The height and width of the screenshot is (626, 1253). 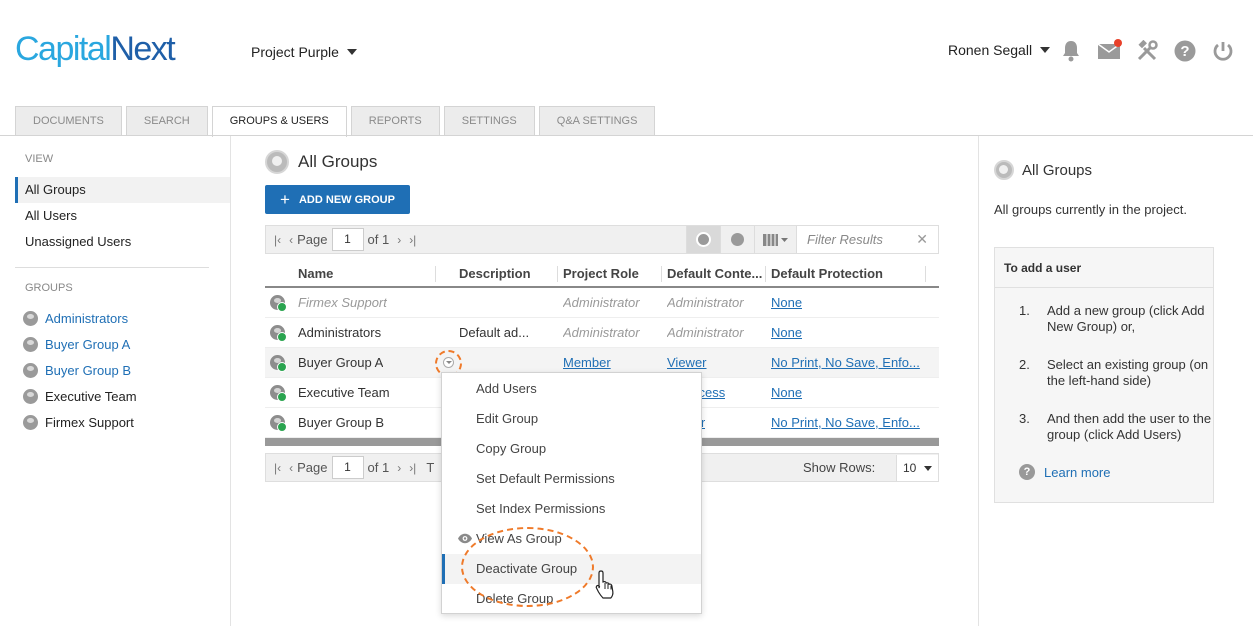 I want to click on column-header-description: Description, so click(x=495, y=273).